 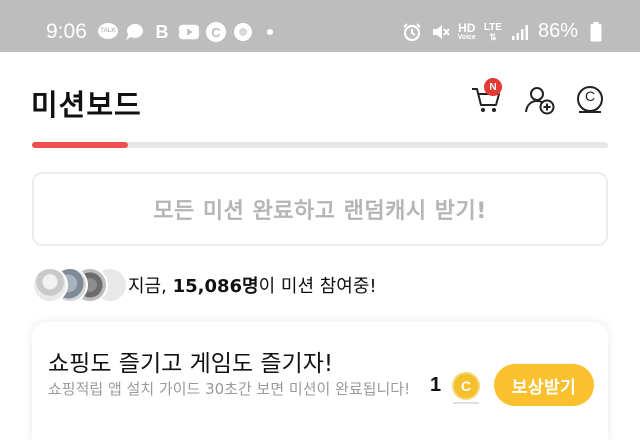 I want to click on add-friend-button, so click(x=540, y=100).